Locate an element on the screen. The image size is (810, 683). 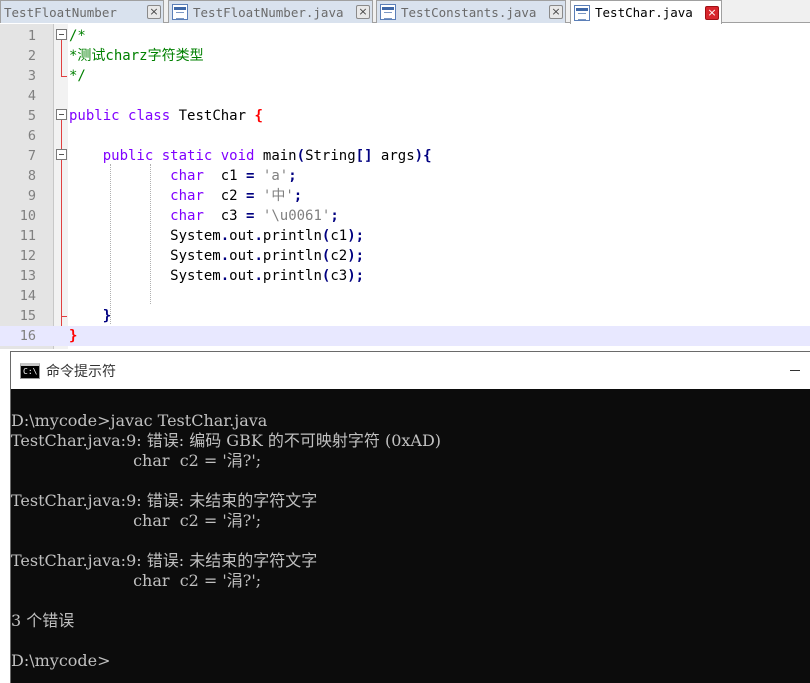
code-token: args is located at coordinates (393, 156).